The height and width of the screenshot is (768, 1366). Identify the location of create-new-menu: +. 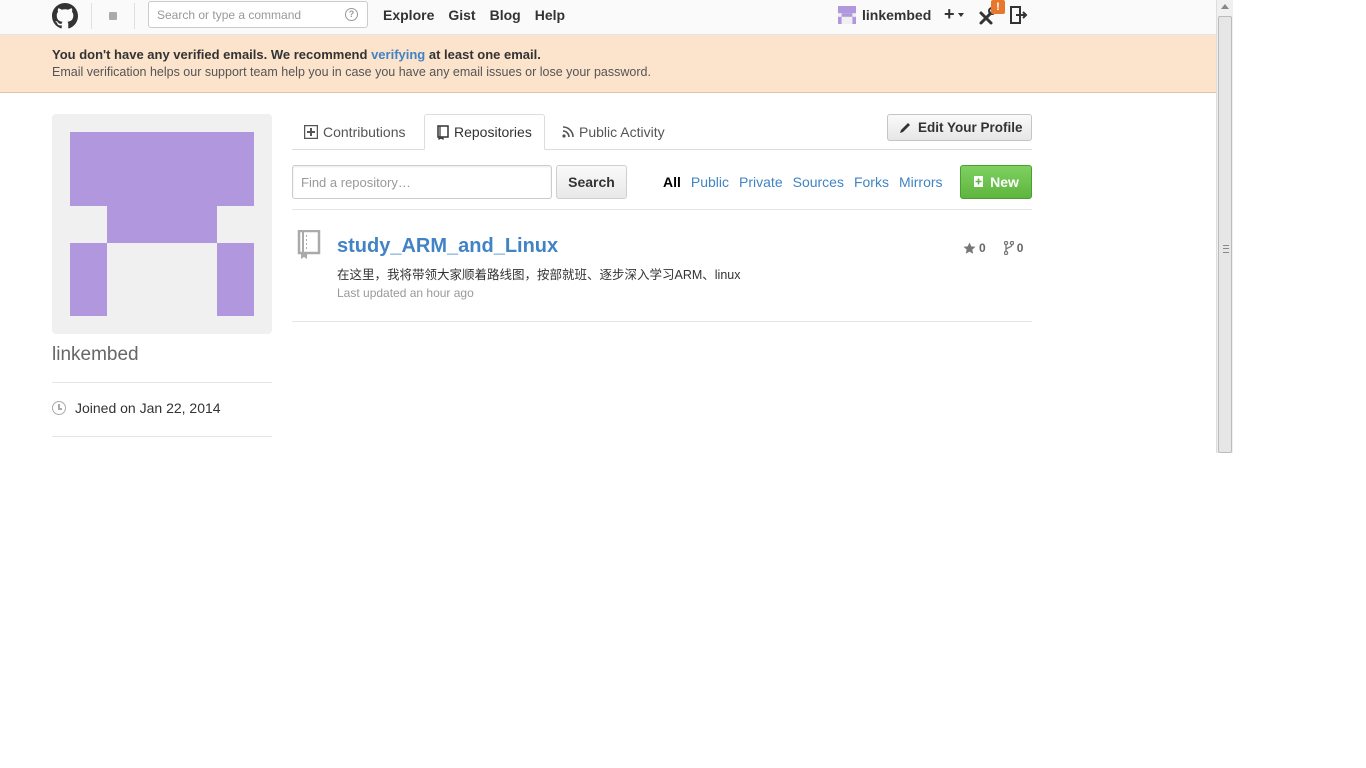
(954, 14).